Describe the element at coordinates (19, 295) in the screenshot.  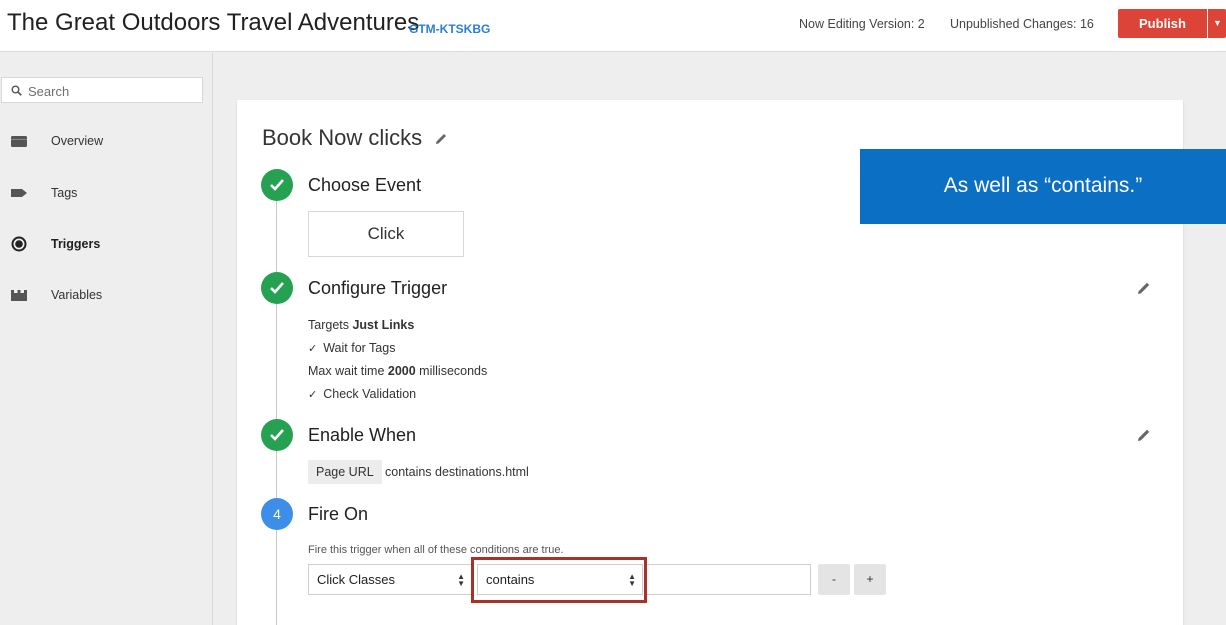
I see `variables-icon` at that location.